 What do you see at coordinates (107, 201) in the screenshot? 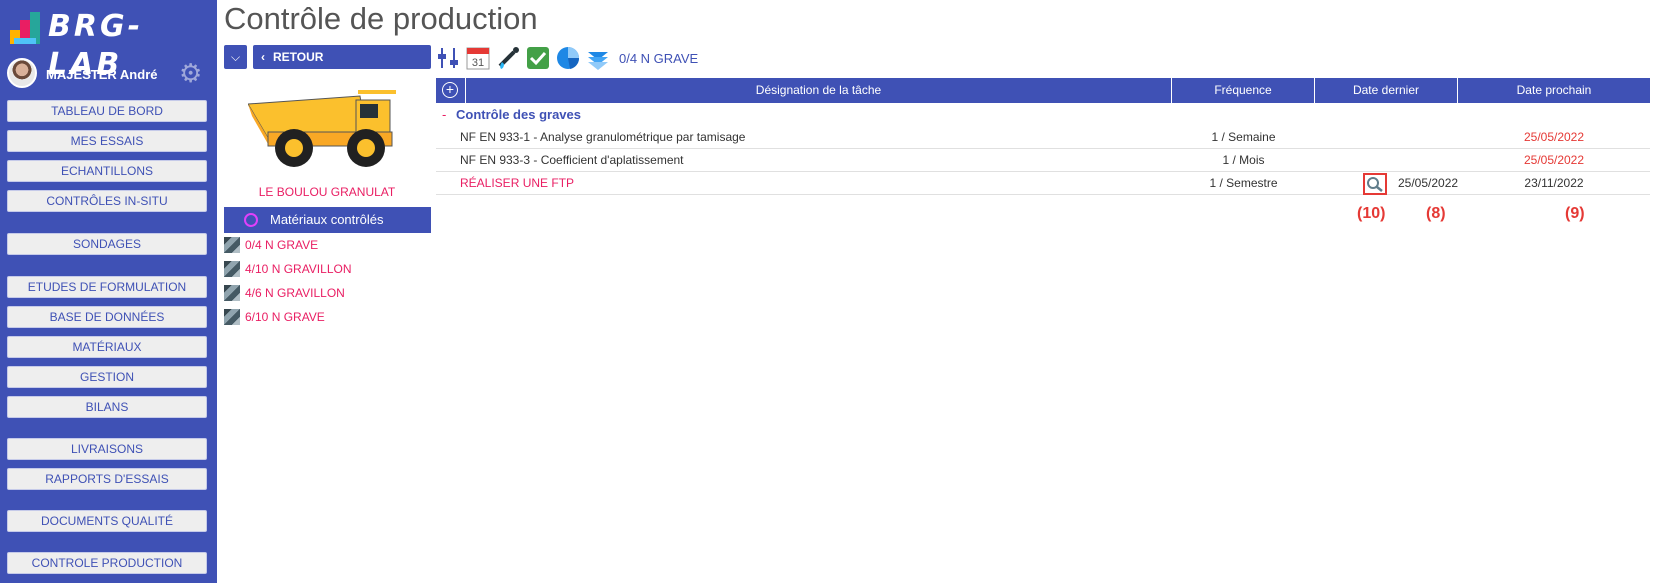
I see `menu-controles-in-situ: CONTRÔLES IN-SITU` at bounding box center [107, 201].